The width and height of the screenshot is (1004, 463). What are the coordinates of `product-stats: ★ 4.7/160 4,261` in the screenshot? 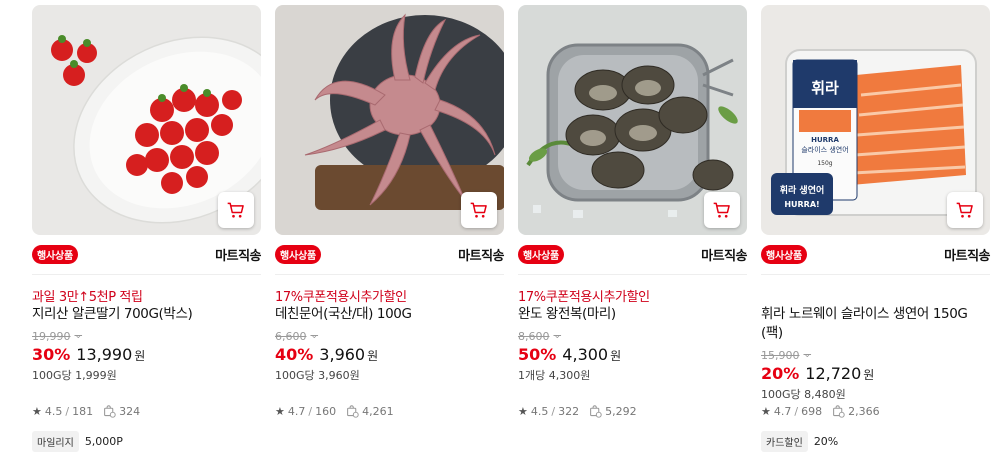 It's located at (334, 411).